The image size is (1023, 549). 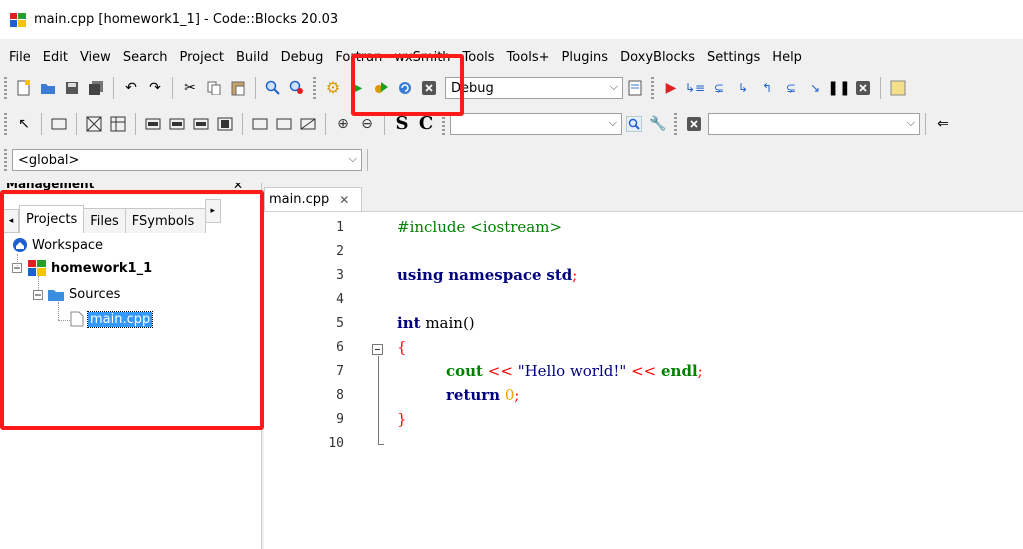 I want to click on highlight-box-project-panel, so click(x=132, y=310).